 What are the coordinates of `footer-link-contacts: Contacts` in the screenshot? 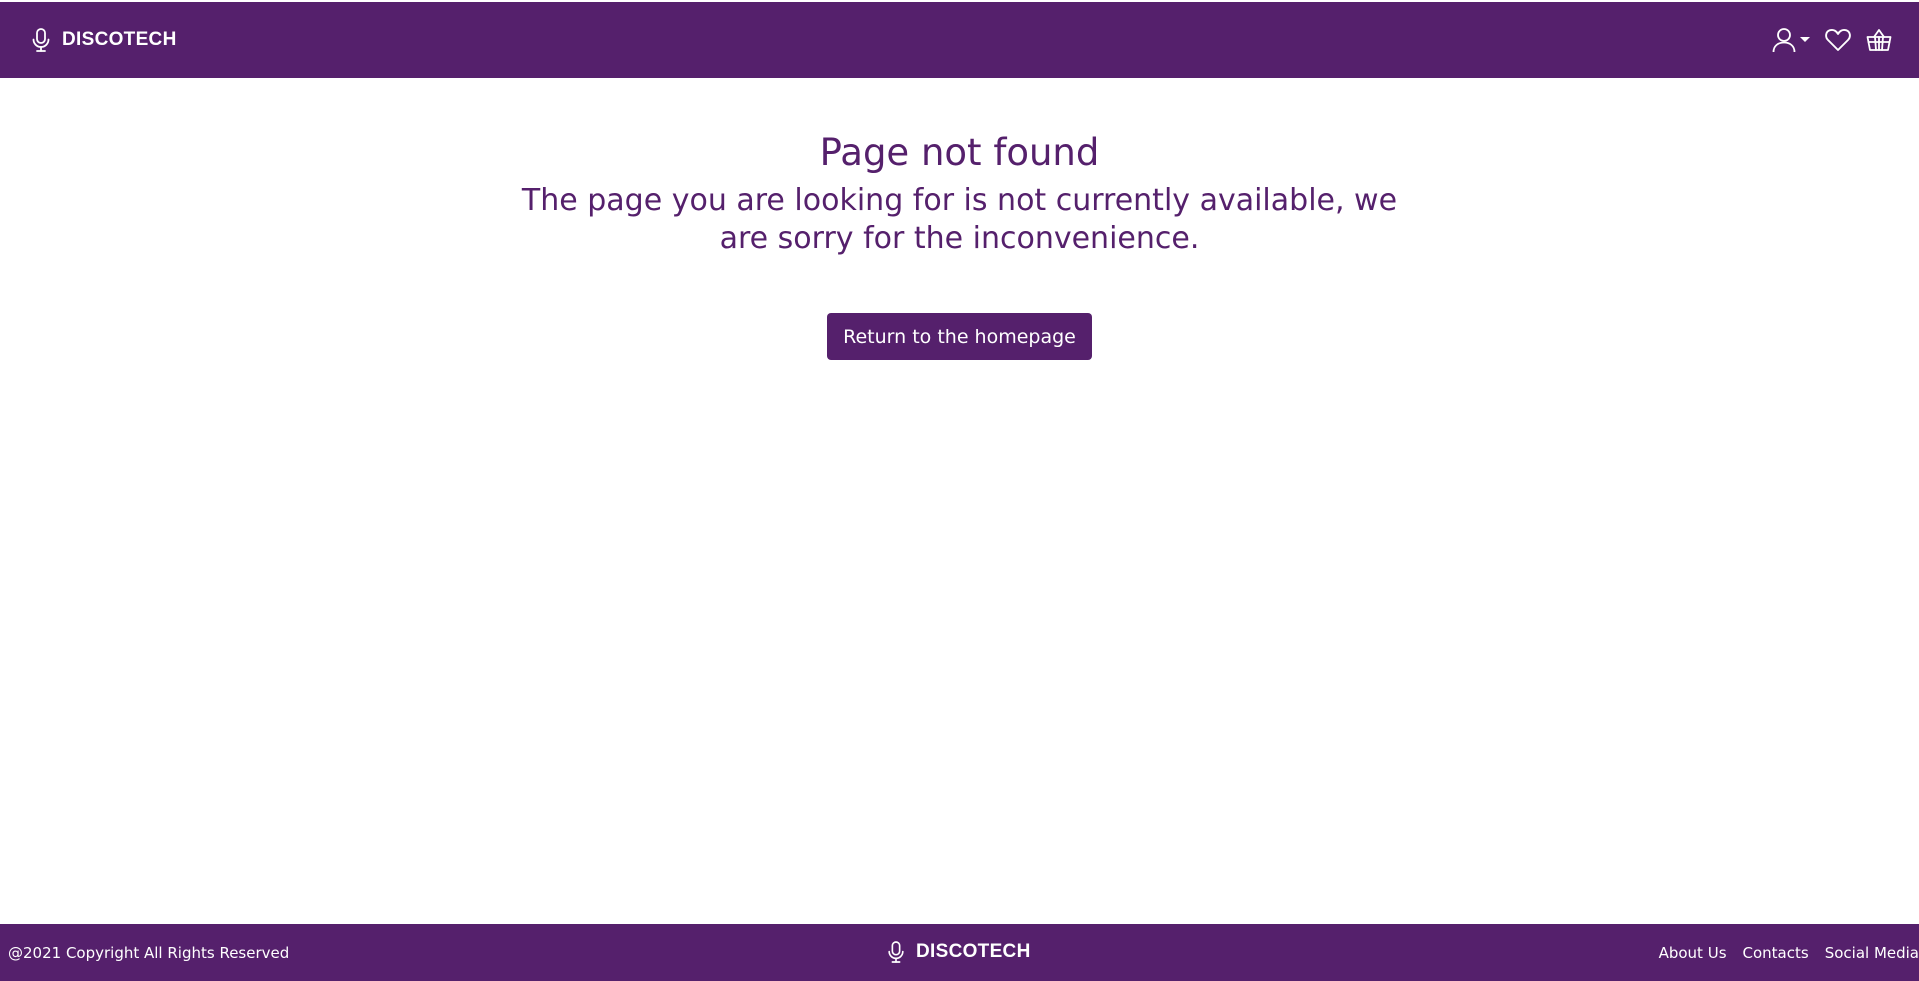 It's located at (1776, 953).